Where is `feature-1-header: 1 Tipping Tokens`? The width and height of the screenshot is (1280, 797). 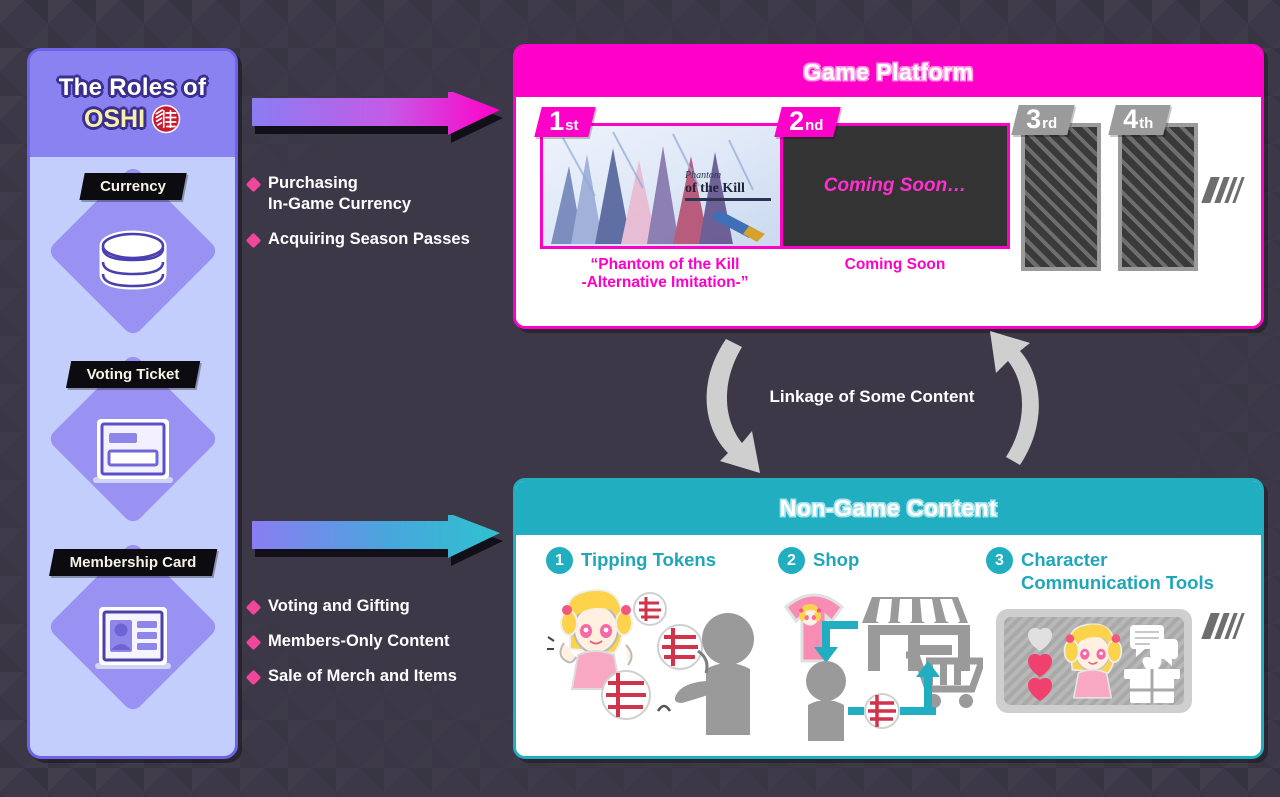 feature-1-header: 1 Tipping Tokens is located at coordinates (631, 560).